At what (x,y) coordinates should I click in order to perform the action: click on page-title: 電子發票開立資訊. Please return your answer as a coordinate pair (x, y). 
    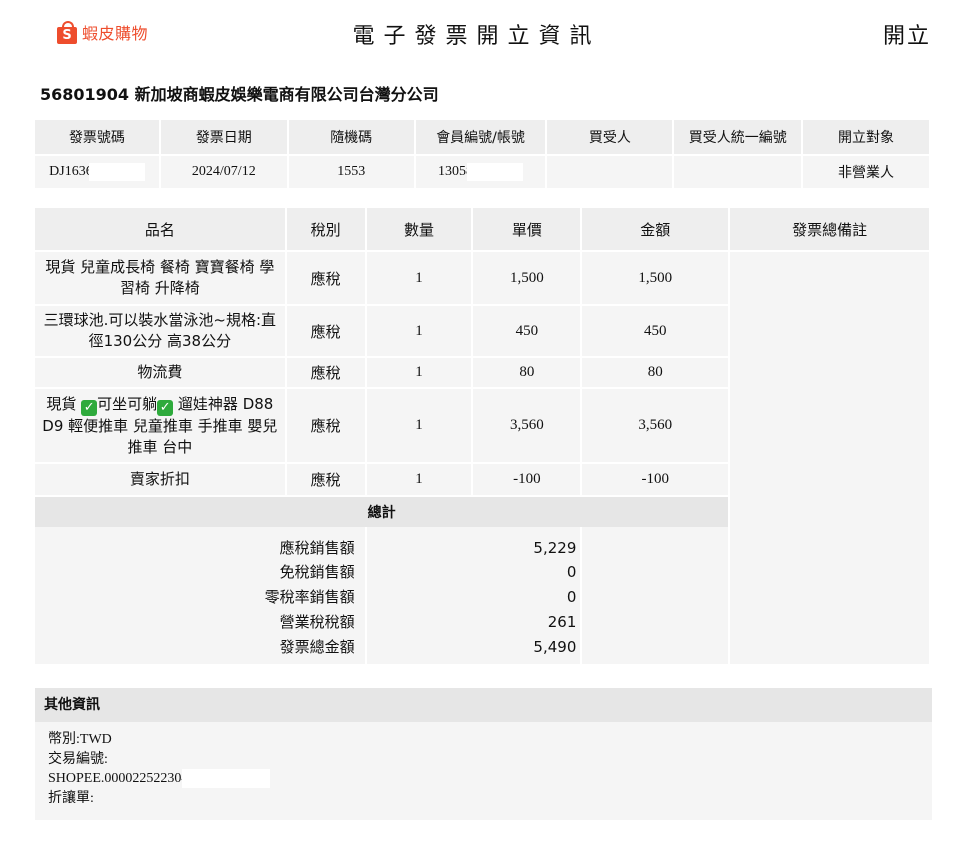
    Looking at the image, I should click on (476, 36).